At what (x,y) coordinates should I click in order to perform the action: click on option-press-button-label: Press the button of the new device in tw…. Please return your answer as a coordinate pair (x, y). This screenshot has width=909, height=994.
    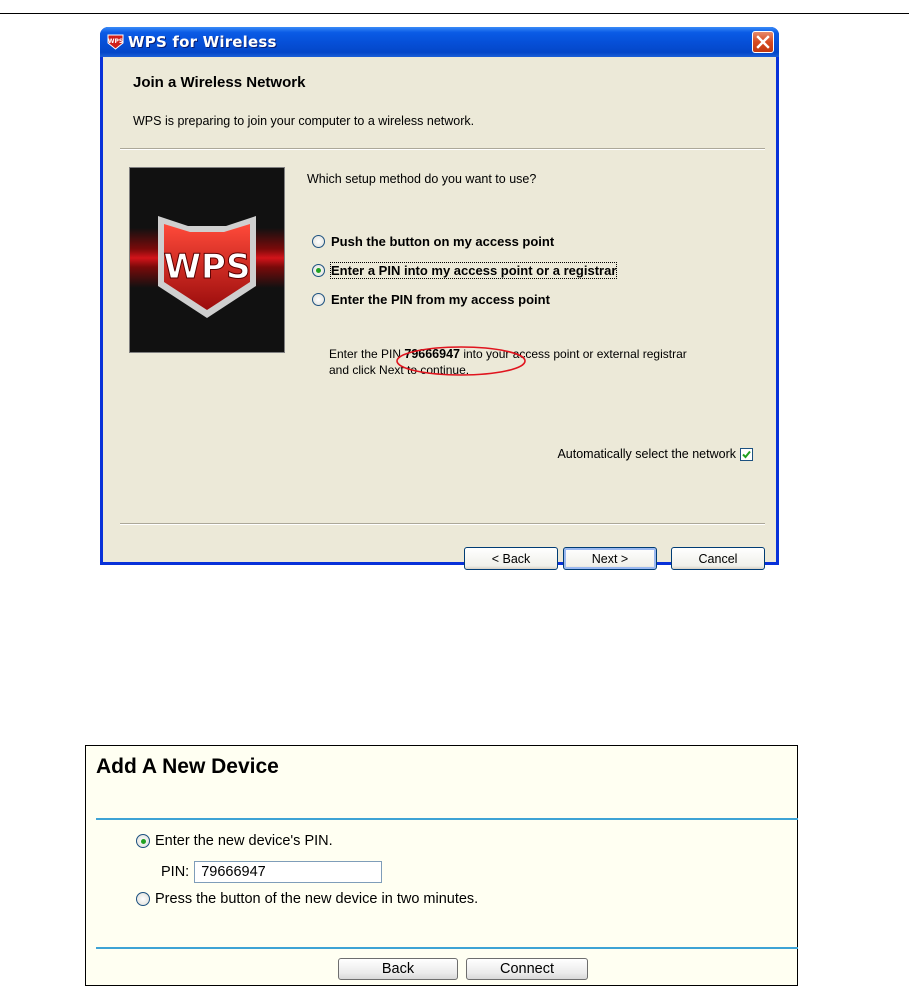
    Looking at the image, I should click on (317, 899).